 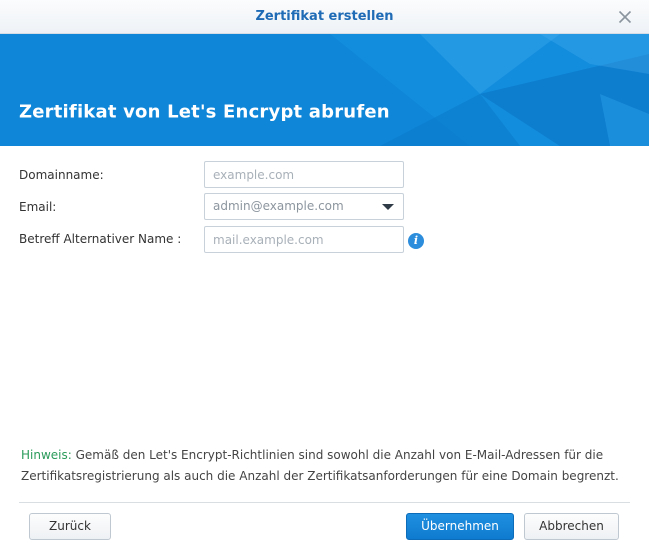 I want to click on dialog-titlebar: Zertifikat erstellen, so click(x=324, y=17).